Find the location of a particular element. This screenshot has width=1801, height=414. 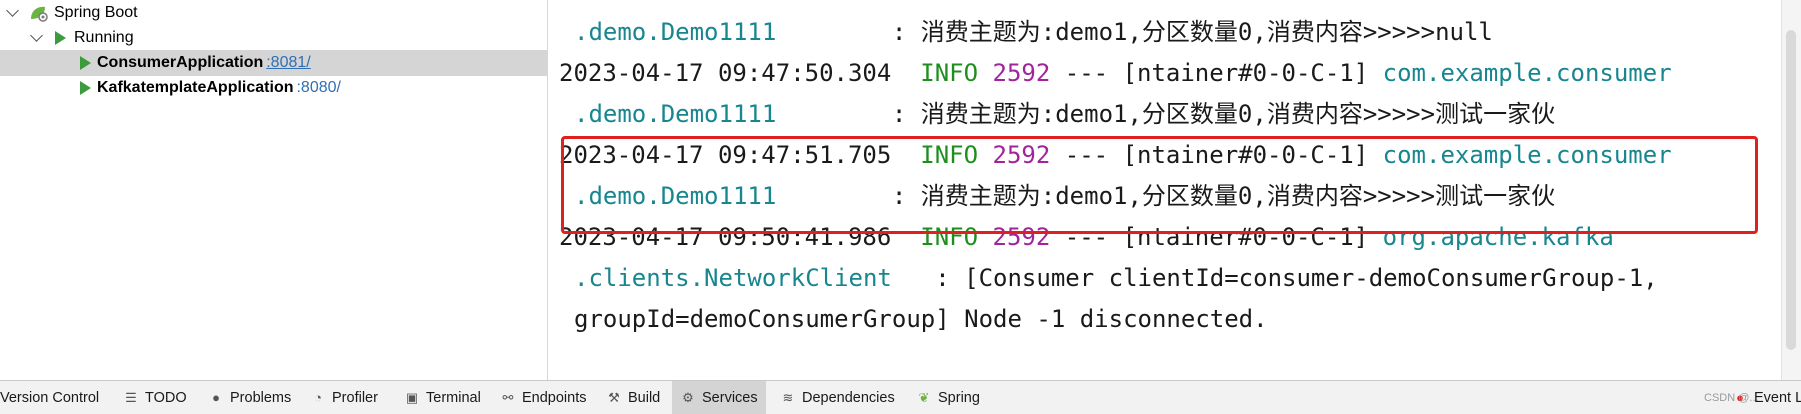

tab-label: Terminal is located at coordinates (453, 397).